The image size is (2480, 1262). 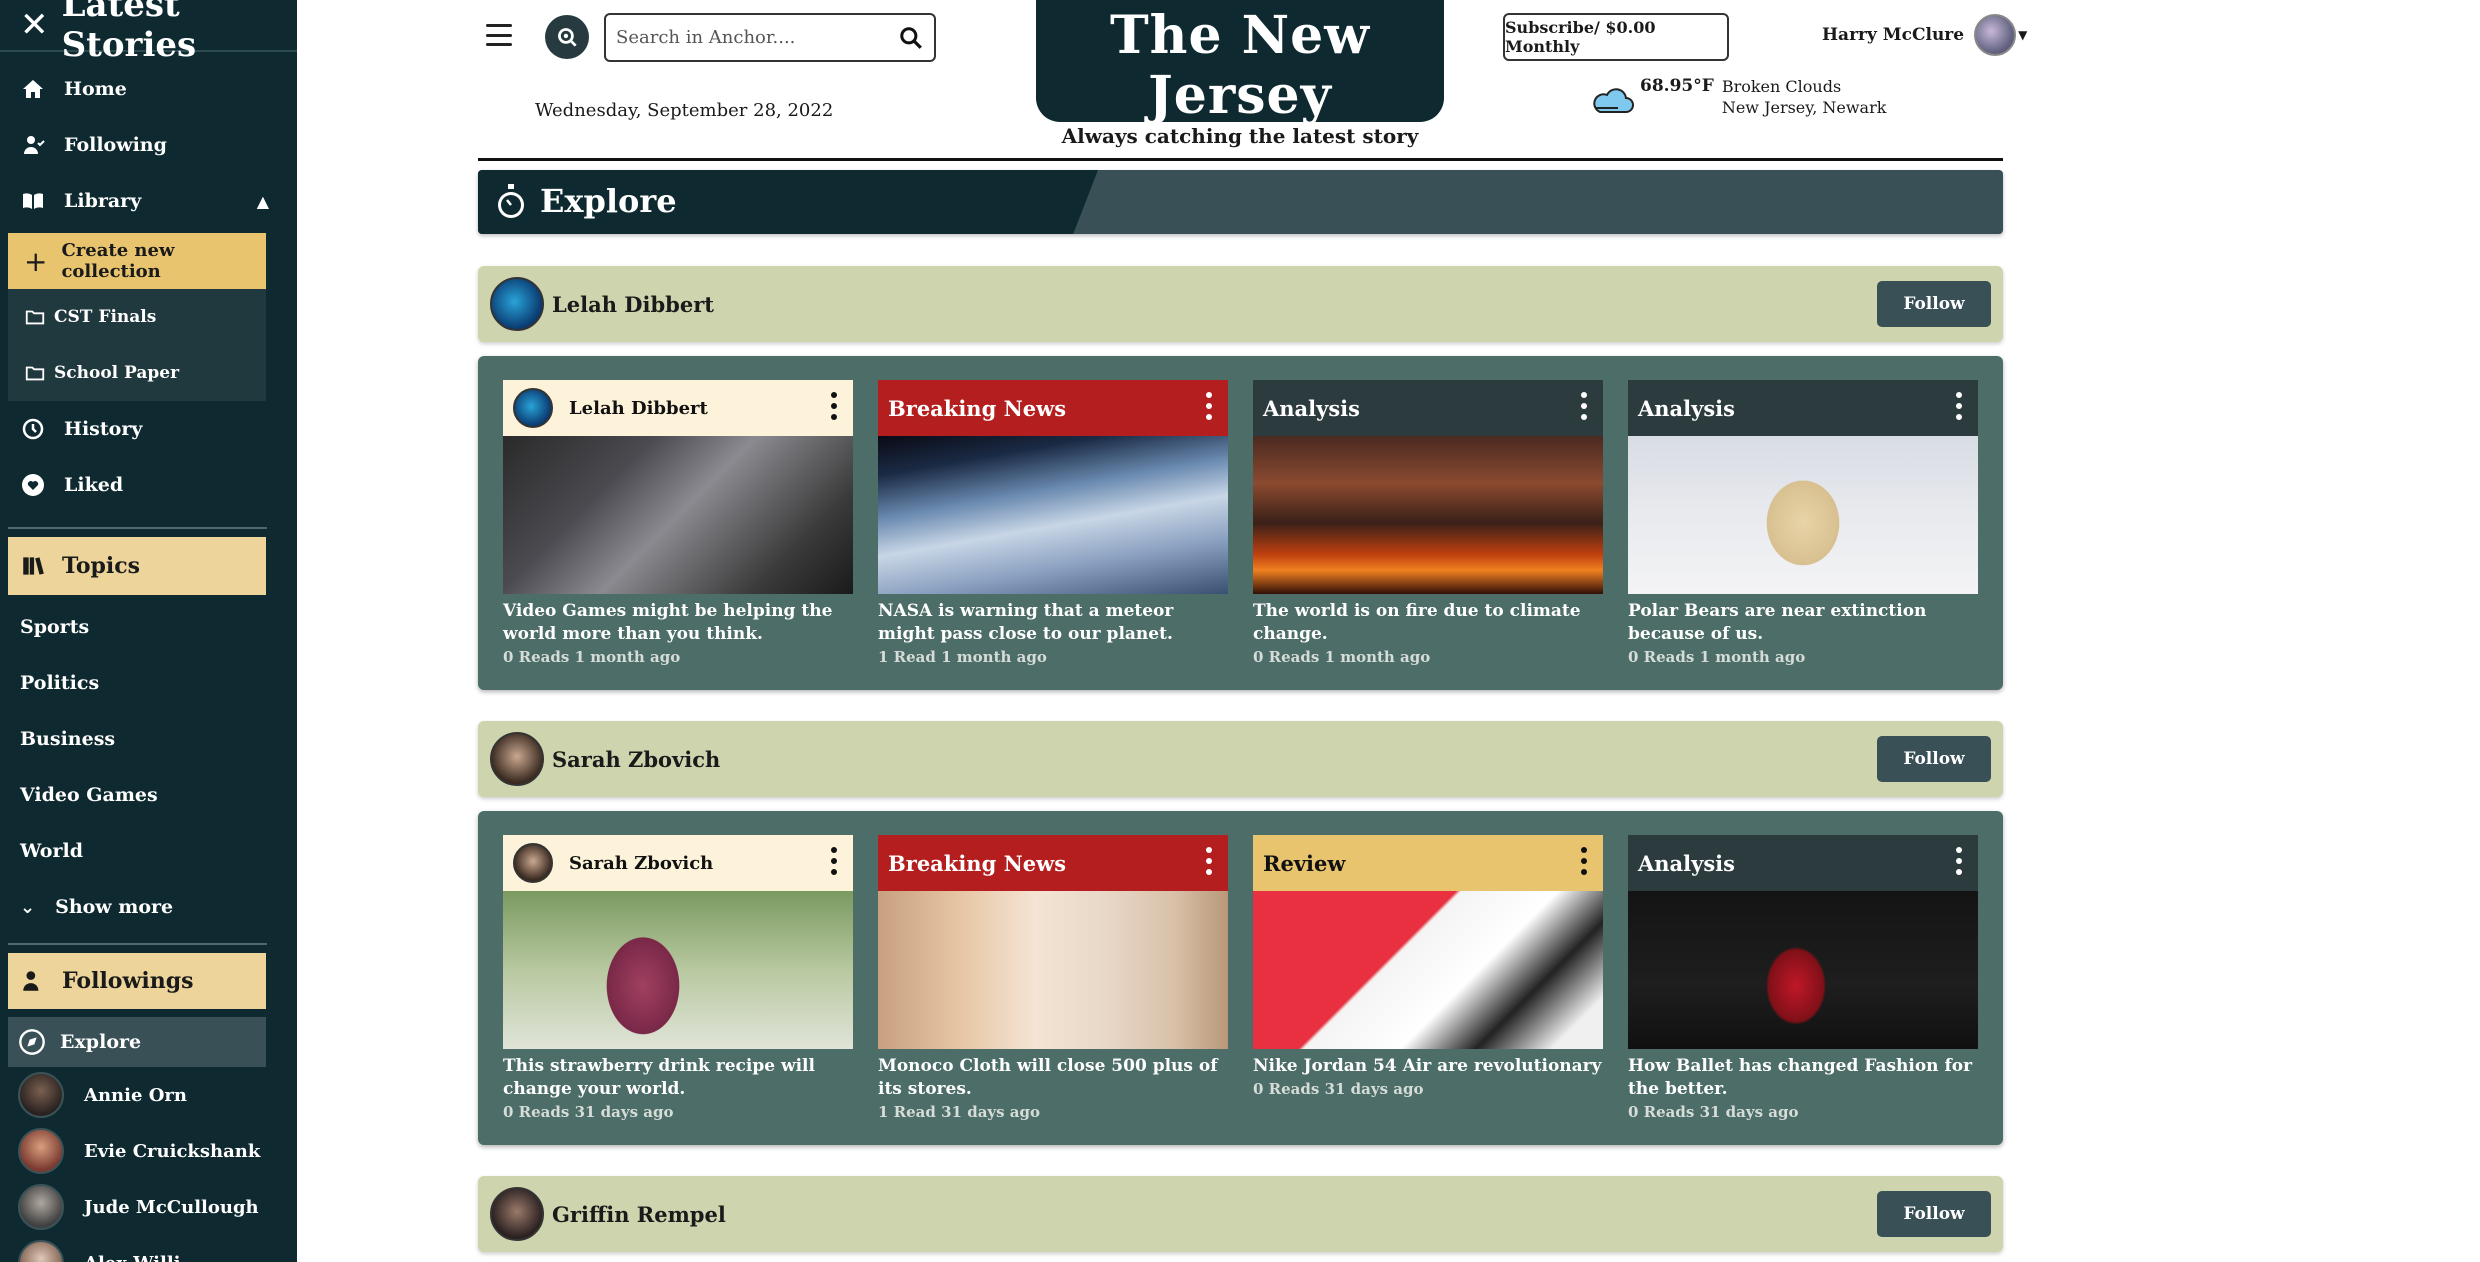 What do you see at coordinates (148, 683) in the screenshot?
I see `topic-item: Politics` at bounding box center [148, 683].